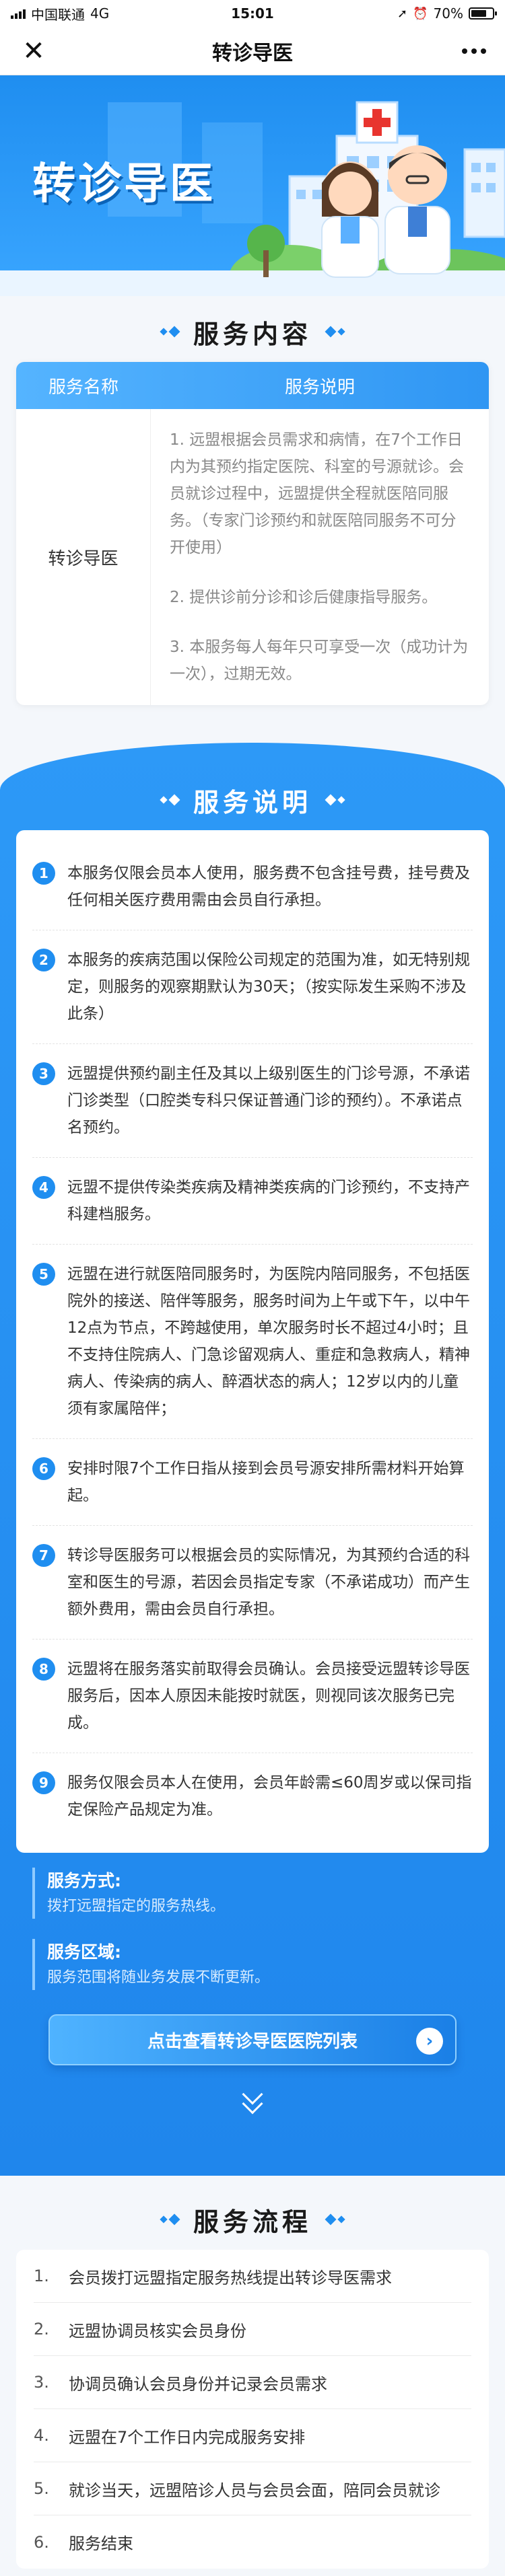 The height and width of the screenshot is (2576, 505). I want to click on section-title: 服务流程, so click(252, 2222).